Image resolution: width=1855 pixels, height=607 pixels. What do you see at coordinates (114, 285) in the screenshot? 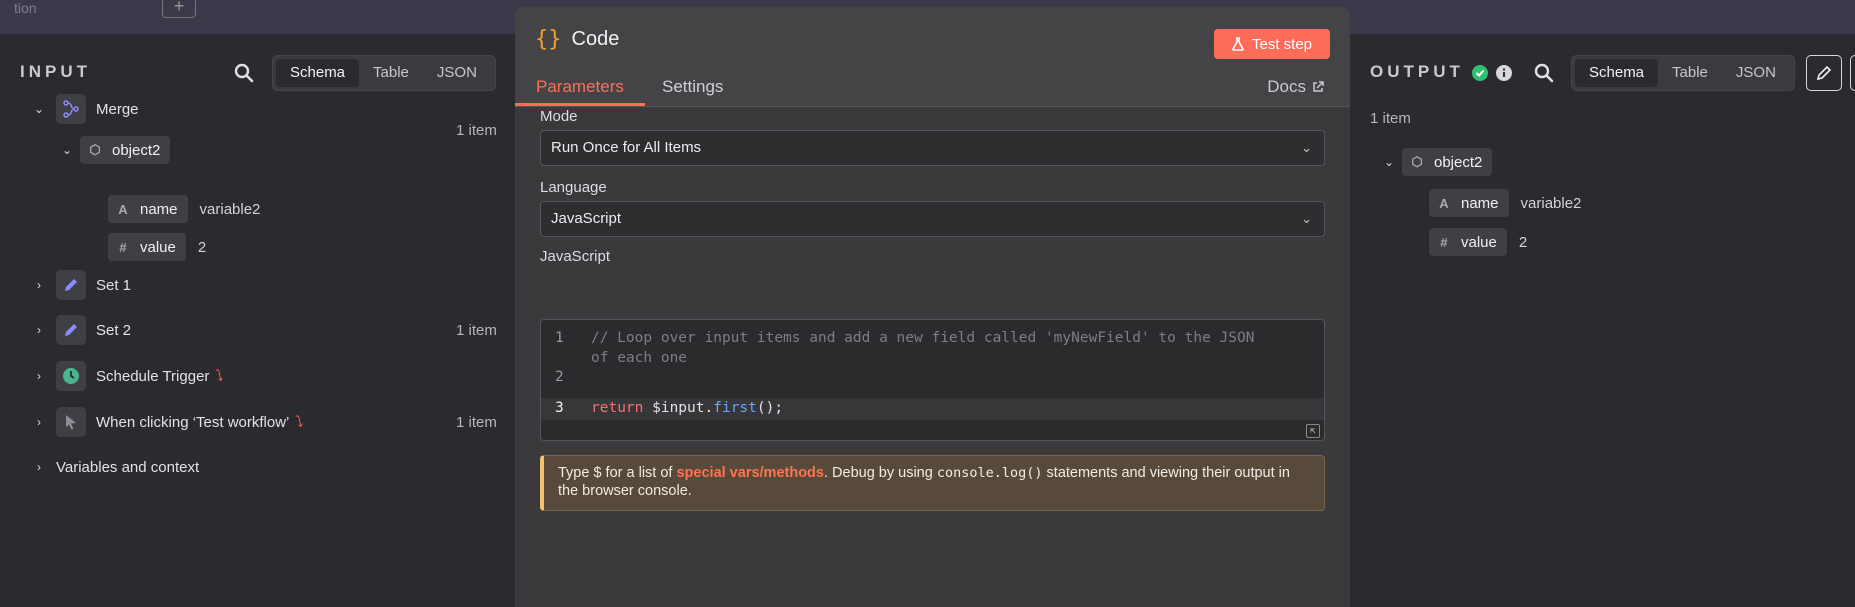
I see `node-label: Set 1` at bounding box center [114, 285].